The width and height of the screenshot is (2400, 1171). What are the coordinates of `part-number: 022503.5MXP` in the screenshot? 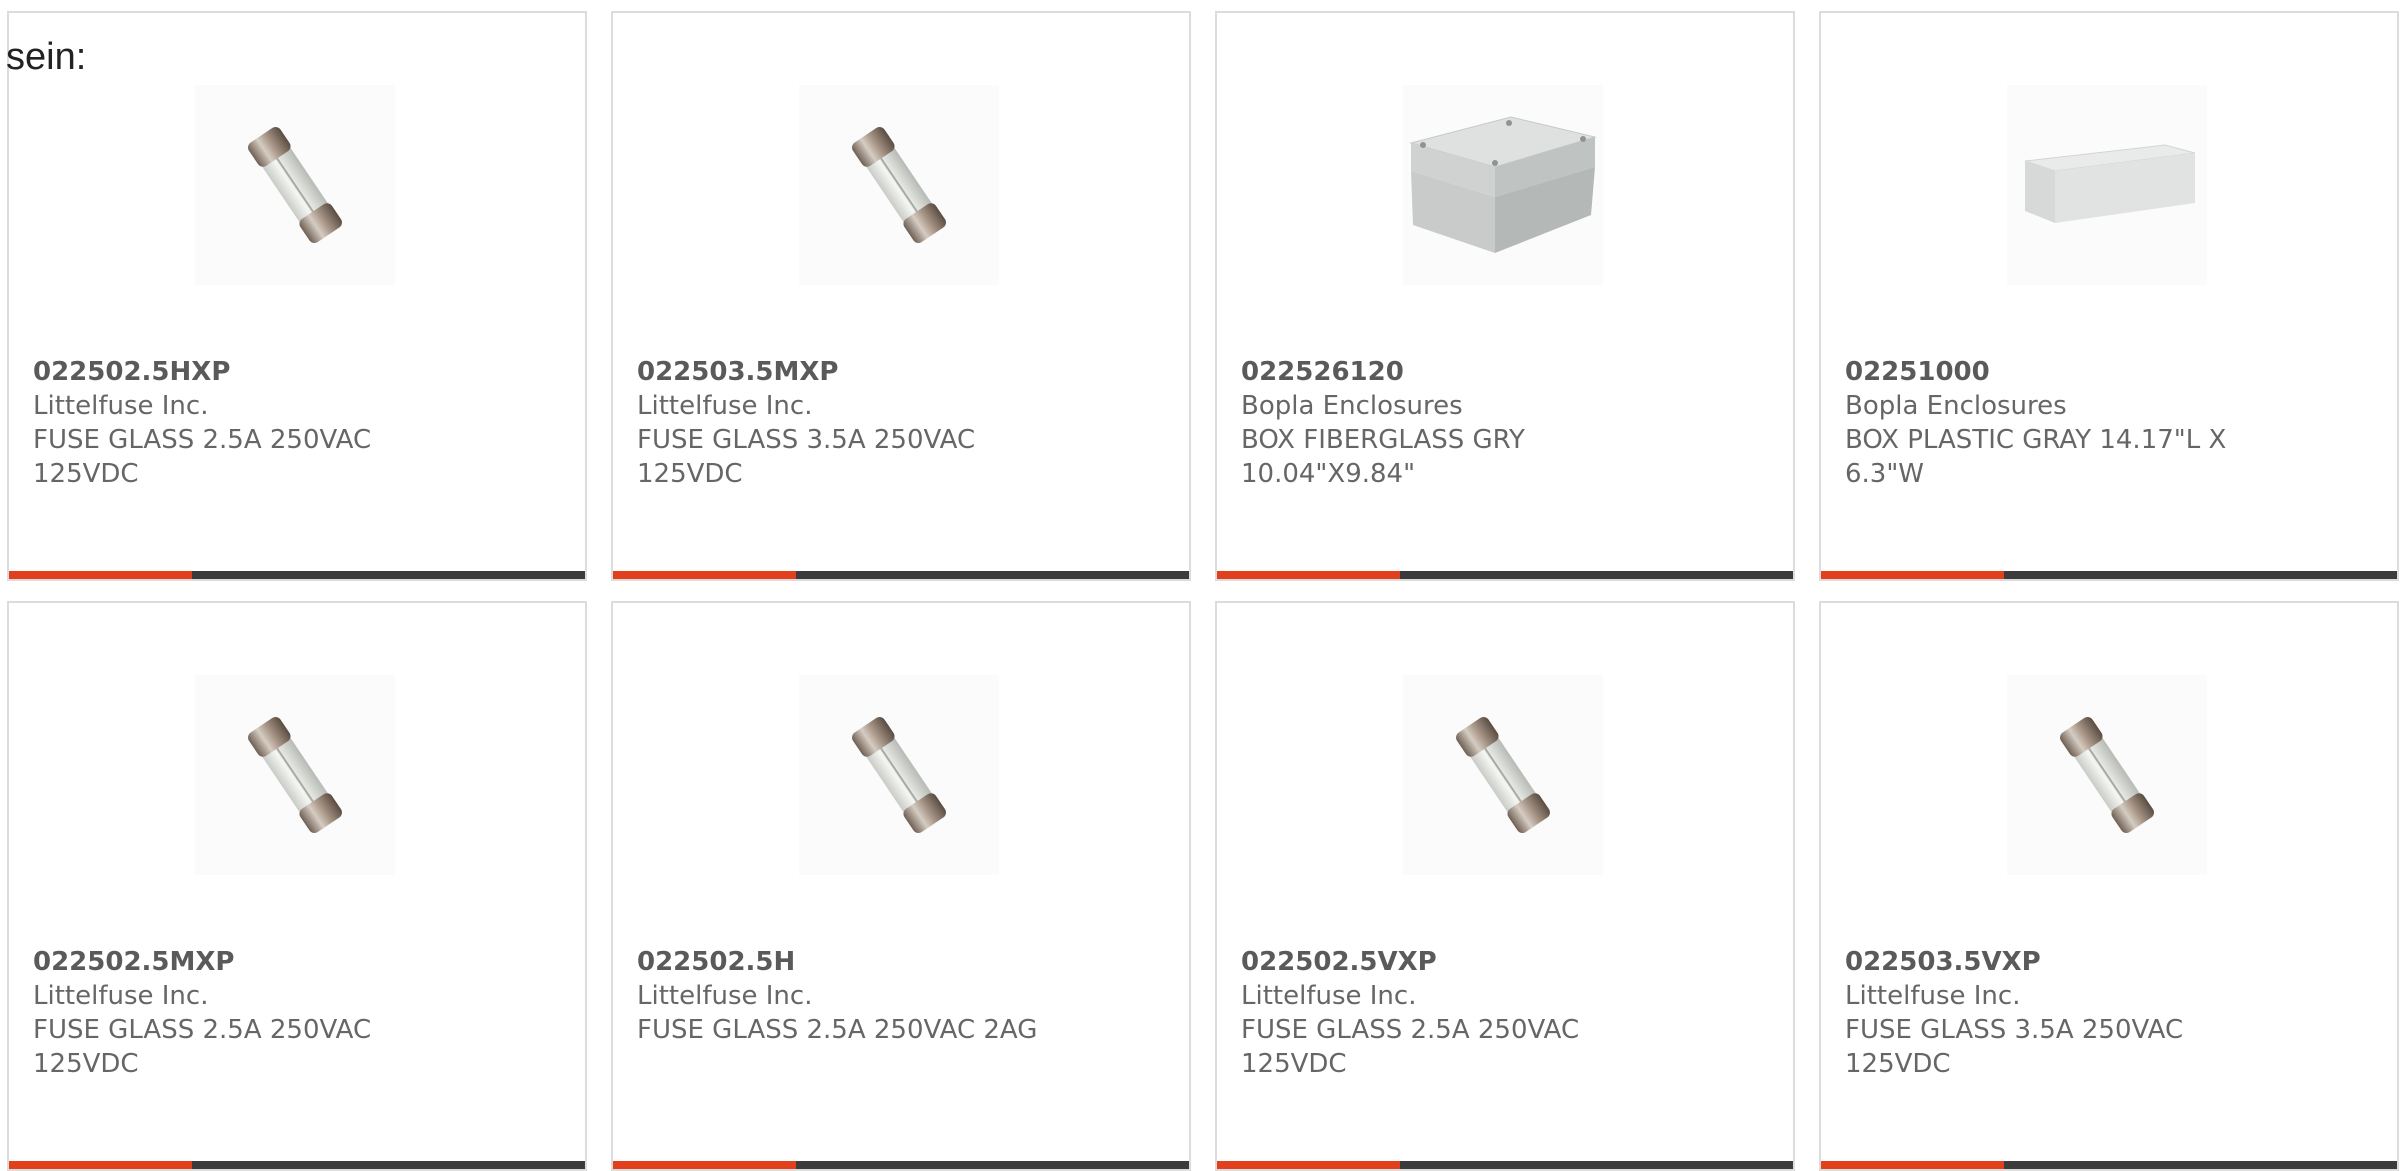 It's located at (847, 372).